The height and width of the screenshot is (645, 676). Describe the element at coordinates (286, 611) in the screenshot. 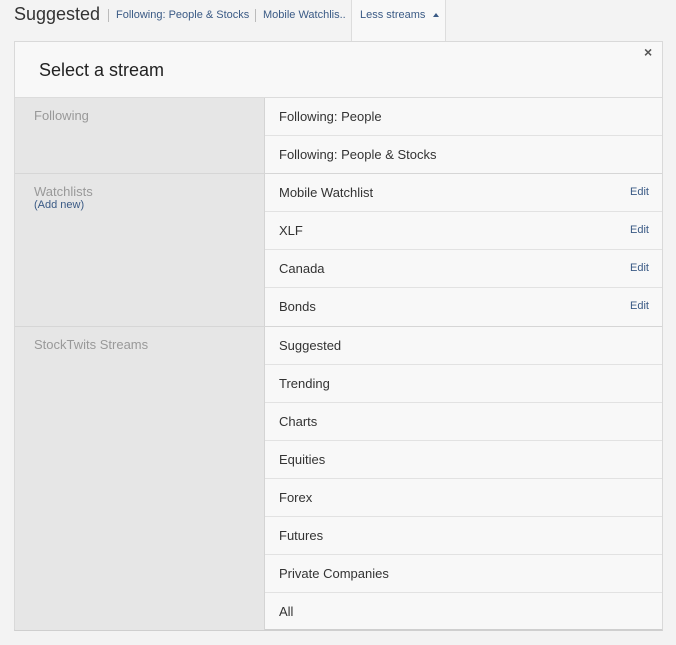

I see `stream-item-label: All` at that location.